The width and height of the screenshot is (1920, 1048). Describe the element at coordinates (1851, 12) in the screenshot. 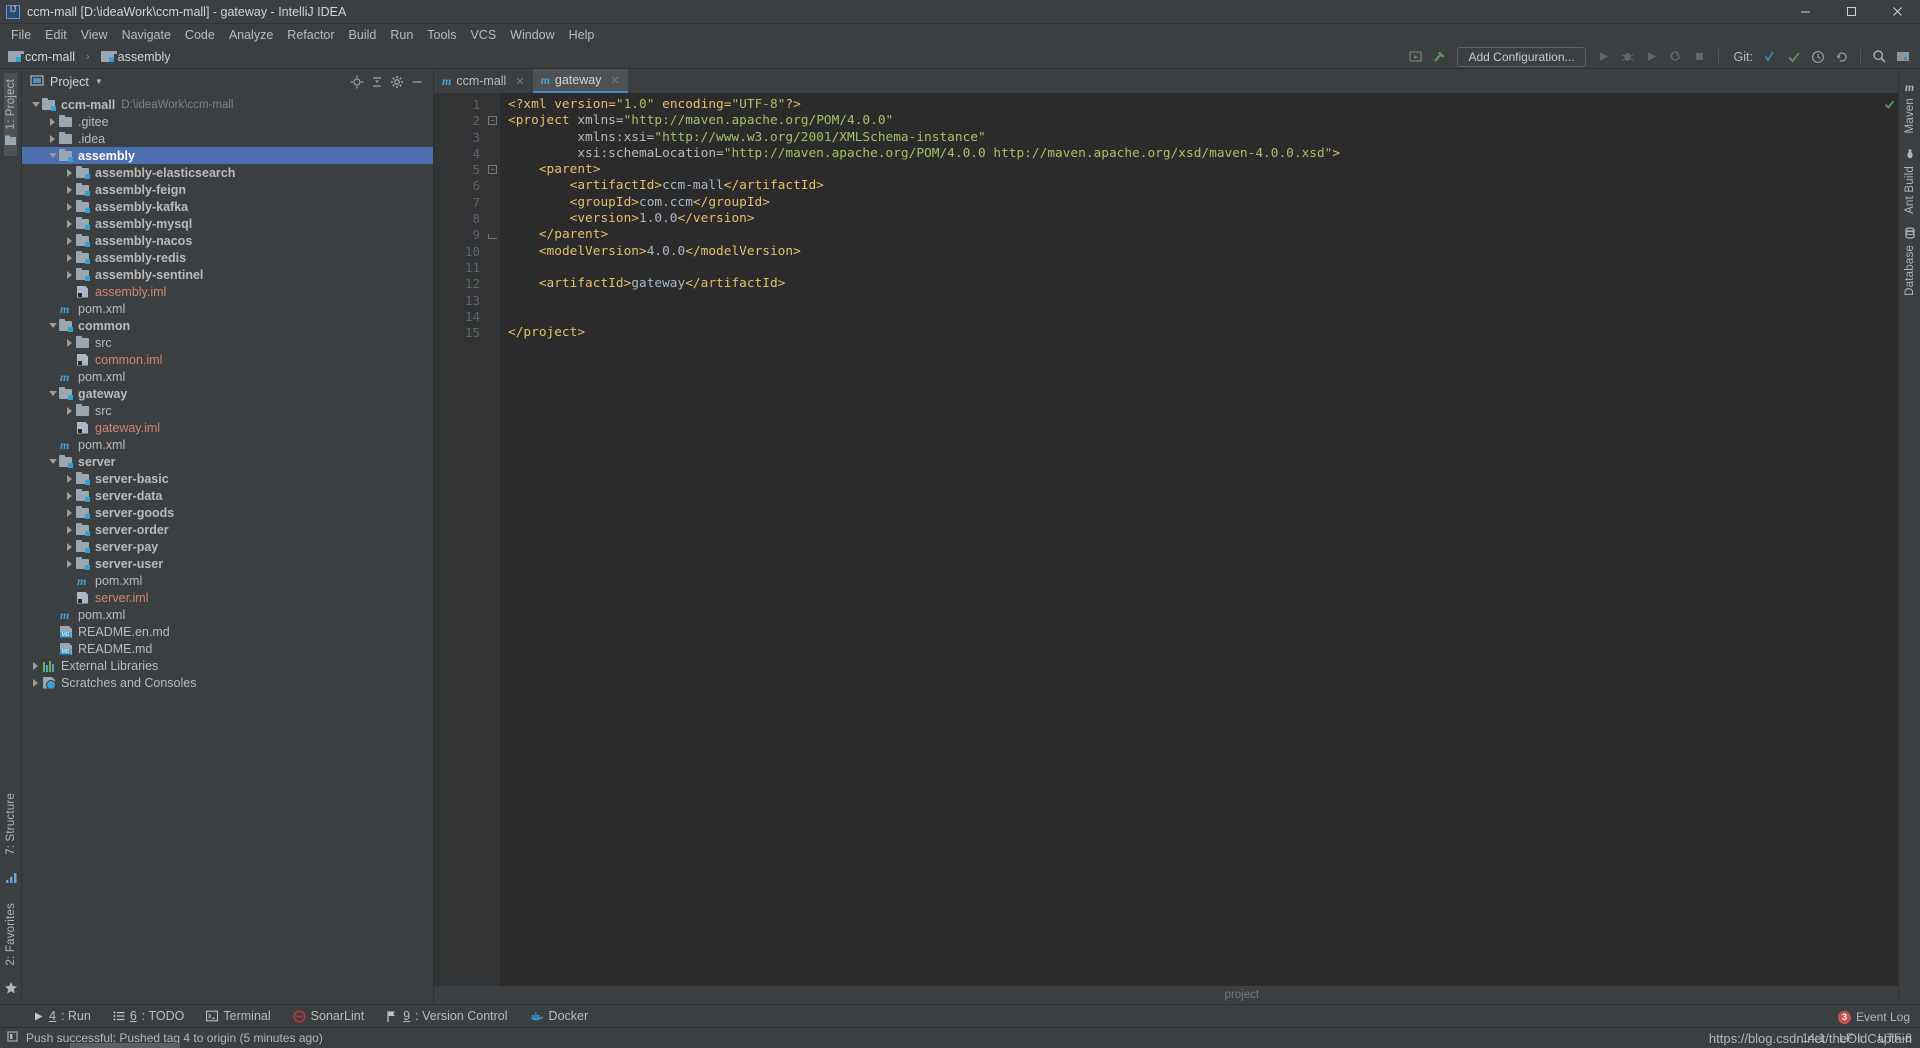

I see `maximize-button` at that location.